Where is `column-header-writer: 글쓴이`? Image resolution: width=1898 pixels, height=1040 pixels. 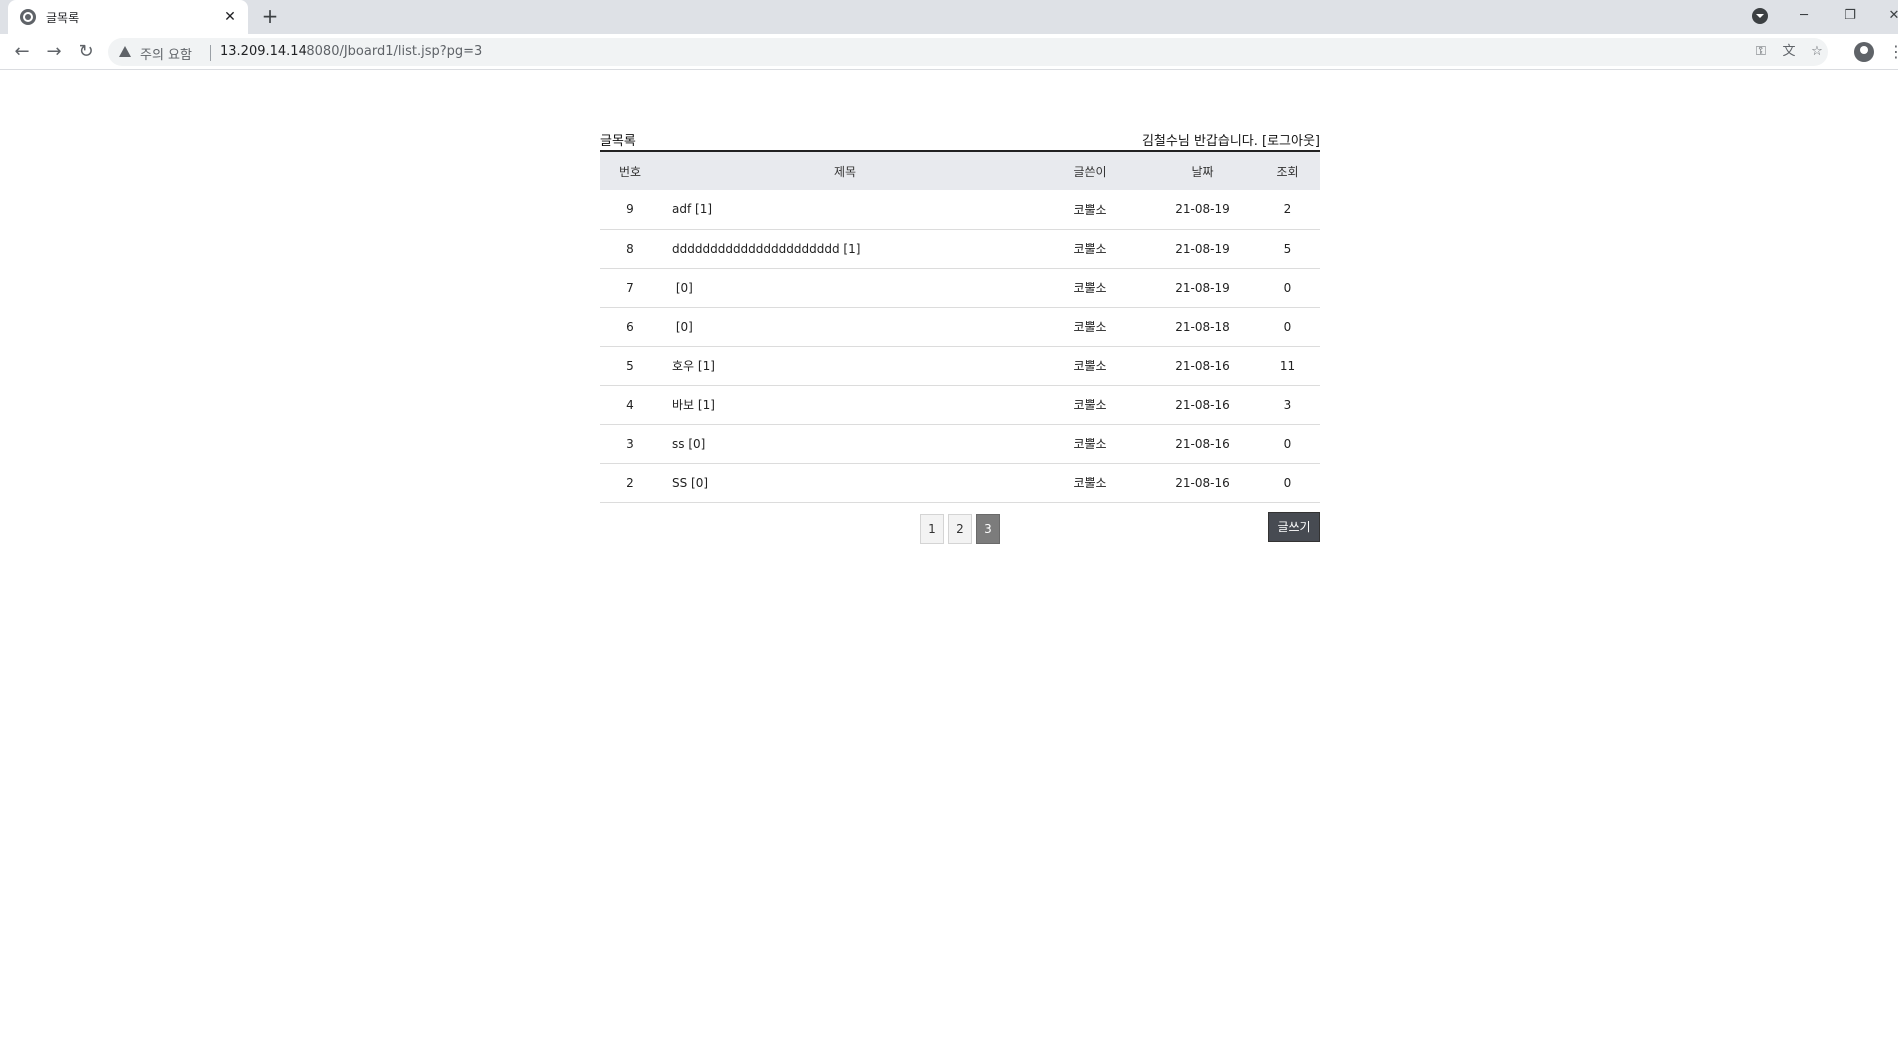
column-header-writer: 글쓴이 is located at coordinates (1090, 171).